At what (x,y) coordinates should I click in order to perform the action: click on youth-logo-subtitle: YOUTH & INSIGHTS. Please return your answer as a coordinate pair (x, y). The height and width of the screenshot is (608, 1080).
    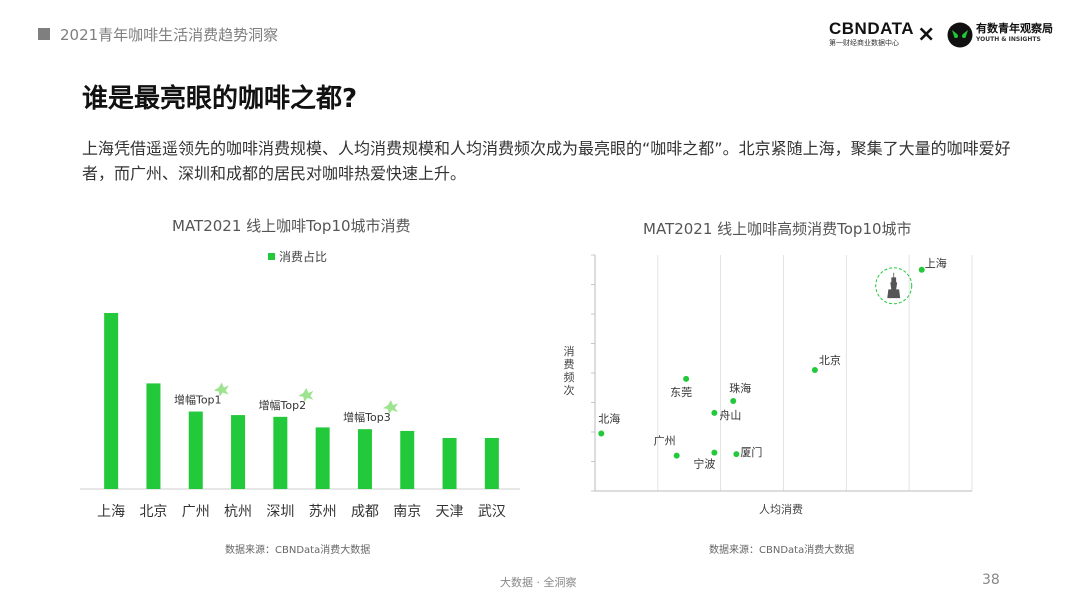
    Looking at the image, I should click on (1008, 39).